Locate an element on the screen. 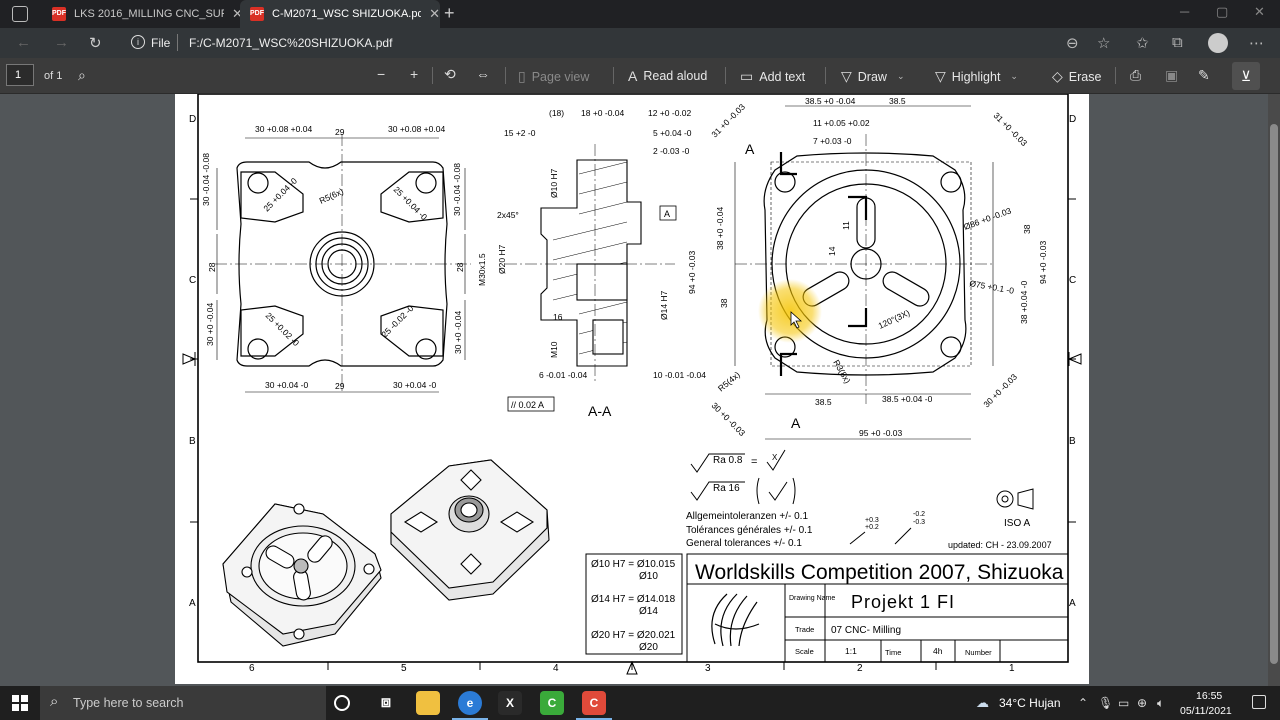 This screenshot has width=1280, height=720. section-view-aa is located at coordinates (590, 264).